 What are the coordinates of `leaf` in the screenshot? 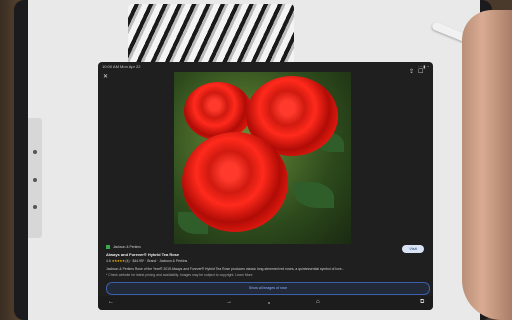 It's located at (314, 195).